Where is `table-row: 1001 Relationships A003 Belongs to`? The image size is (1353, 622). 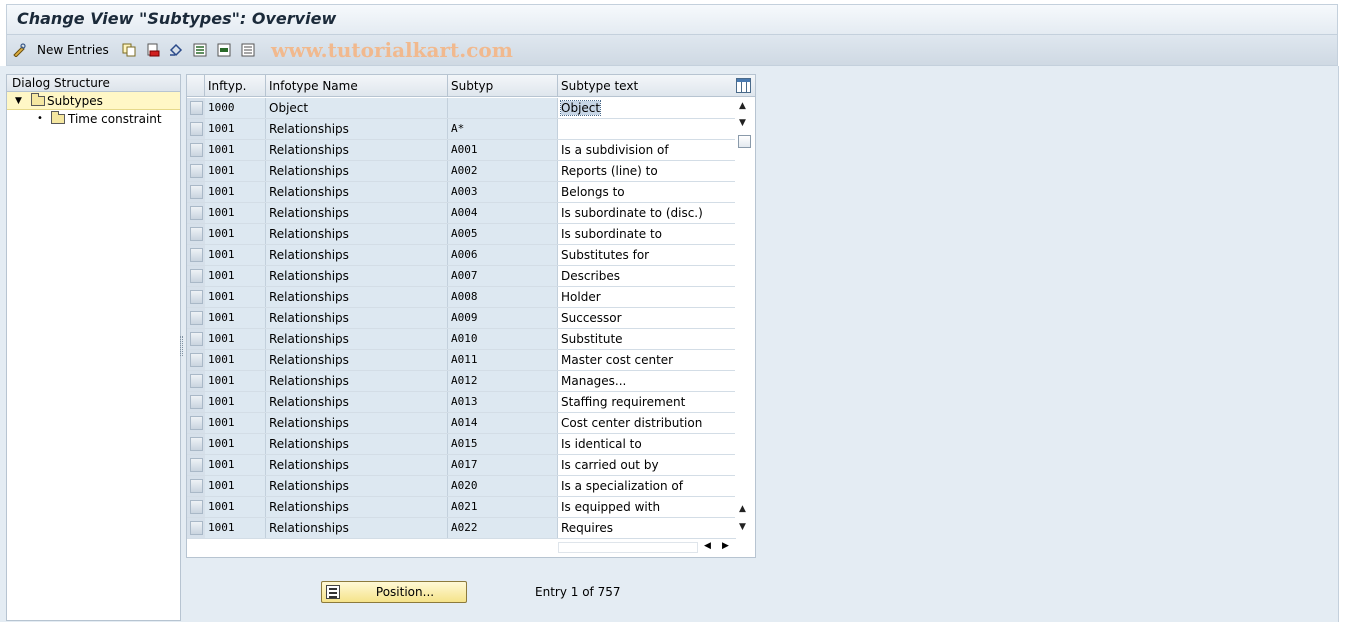 table-row: 1001 Relationships A003 Belongs to is located at coordinates (461, 192).